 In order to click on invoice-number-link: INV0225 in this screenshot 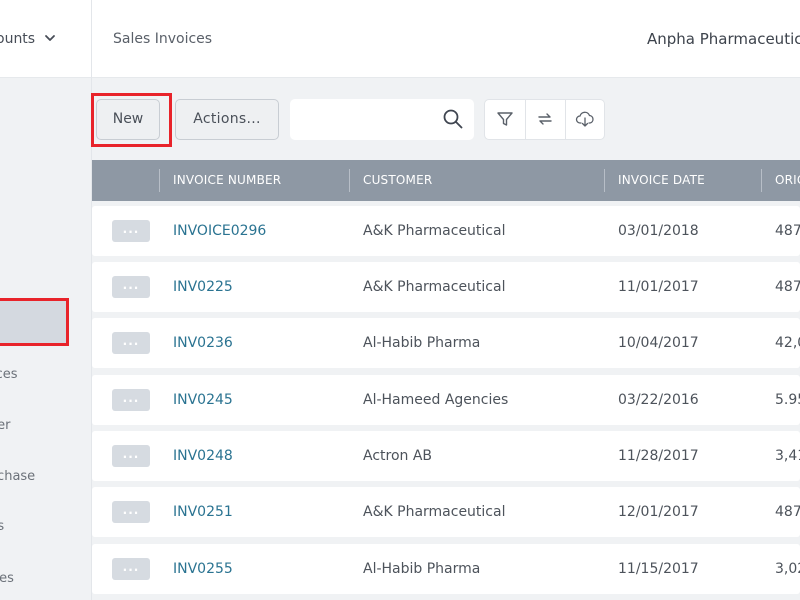, I will do `click(203, 287)`.